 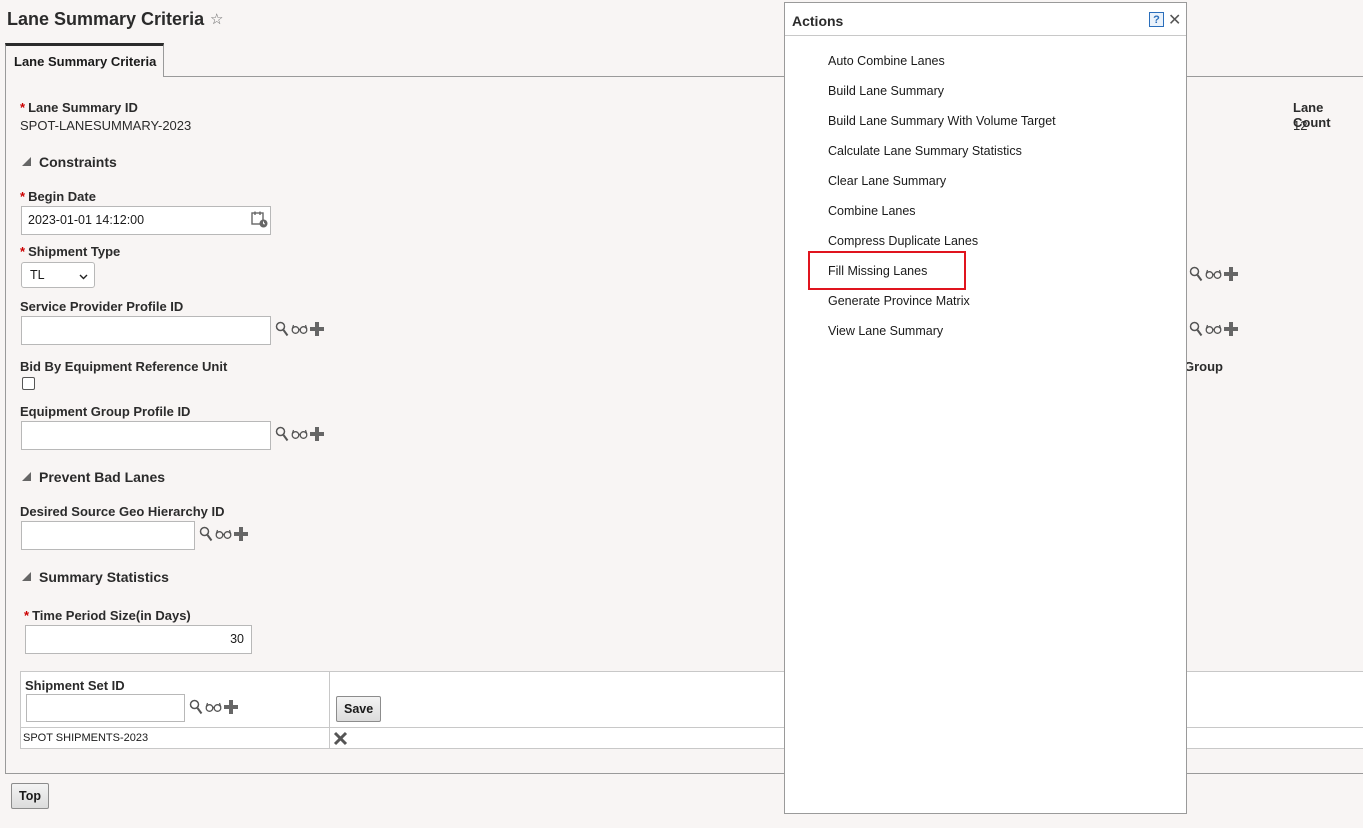 I want to click on action-view-lane-summary: View Lane Summary, so click(x=885, y=331).